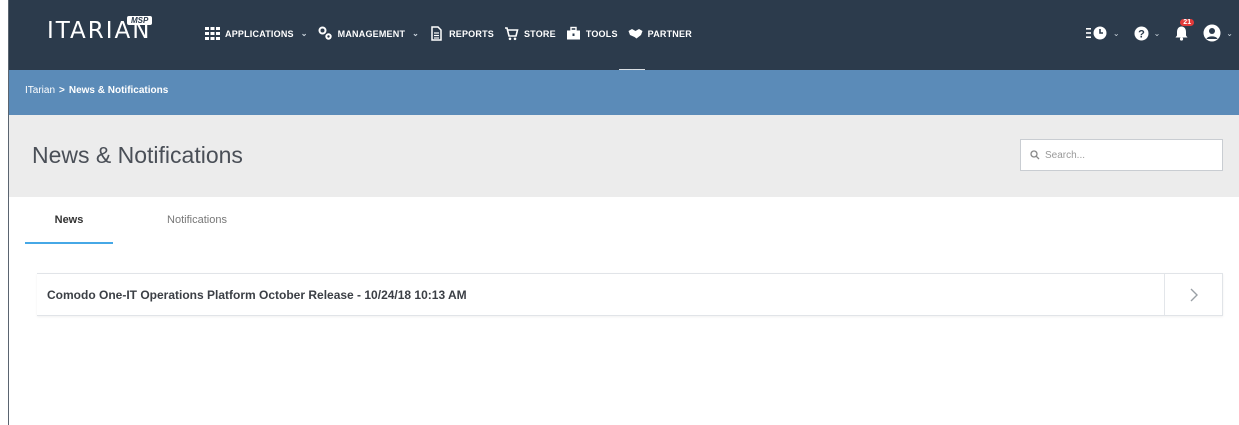  Describe the element at coordinates (212, 33) in the screenshot. I see `grid-icon` at that location.